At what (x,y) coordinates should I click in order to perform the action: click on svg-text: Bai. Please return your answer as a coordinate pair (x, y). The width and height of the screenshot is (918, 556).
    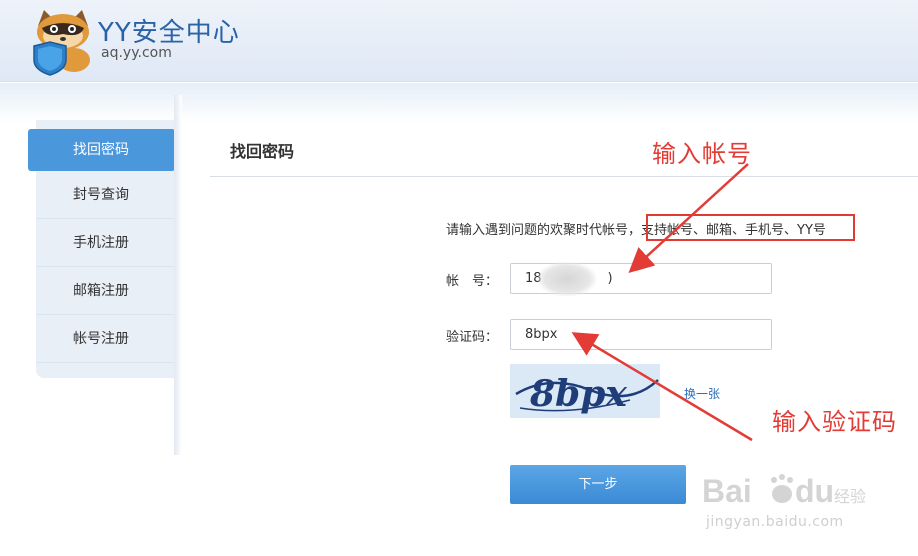
    Looking at the image, I should click on (727, 491).